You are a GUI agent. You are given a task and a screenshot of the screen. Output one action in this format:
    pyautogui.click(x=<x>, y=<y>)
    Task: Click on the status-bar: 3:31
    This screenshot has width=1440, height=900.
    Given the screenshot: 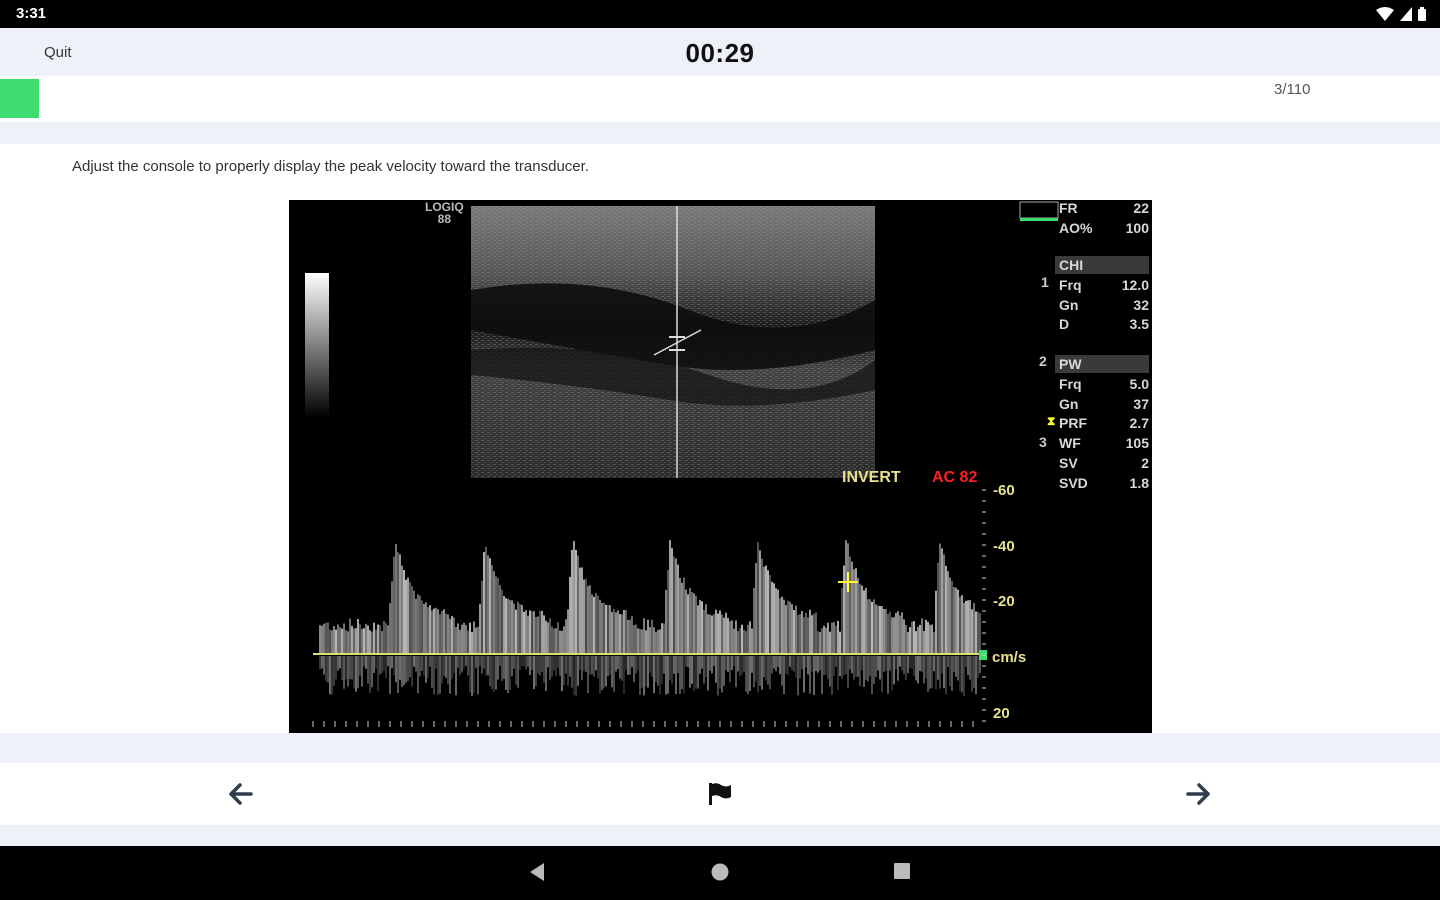 What is the action you would take?
    pyautogui.click(x=720, y=14)
    